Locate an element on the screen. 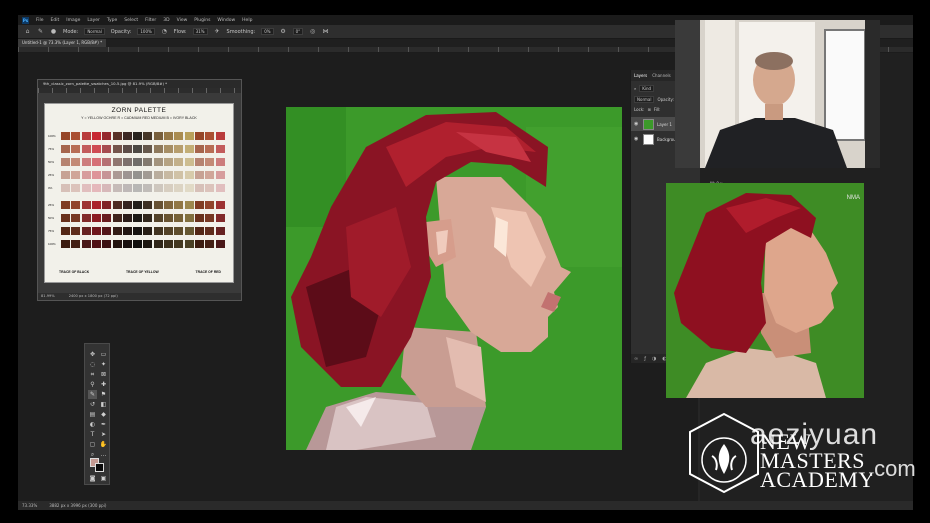 This screenshot has height=523, width=930. tab-channels: Channels is located at coordinates (661, 75).